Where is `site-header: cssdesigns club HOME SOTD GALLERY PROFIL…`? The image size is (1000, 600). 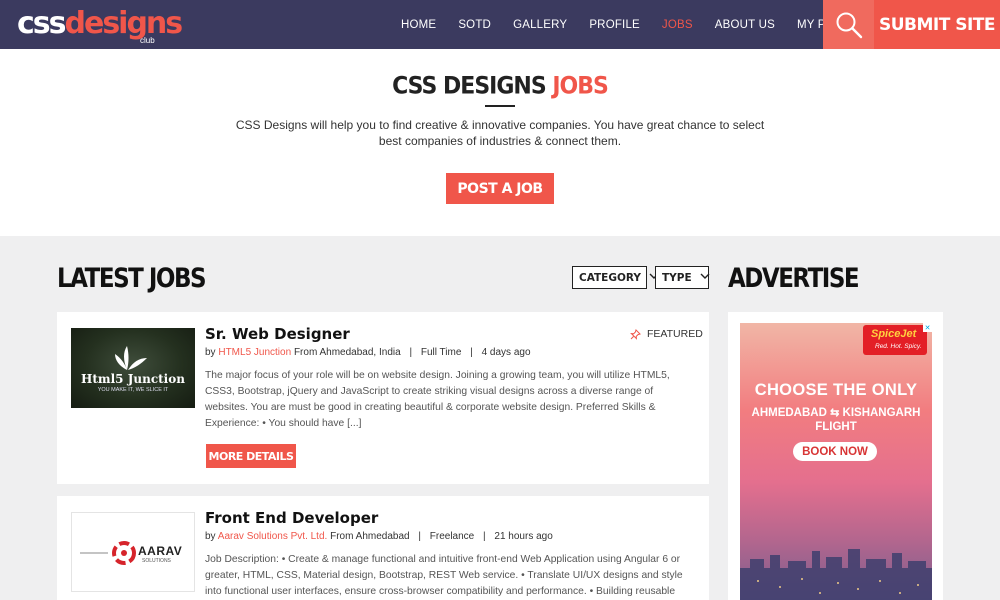 site-header: cssdesigns club HOME SOTD GALLERY PROFIL… is located at coordinates (500, 24).